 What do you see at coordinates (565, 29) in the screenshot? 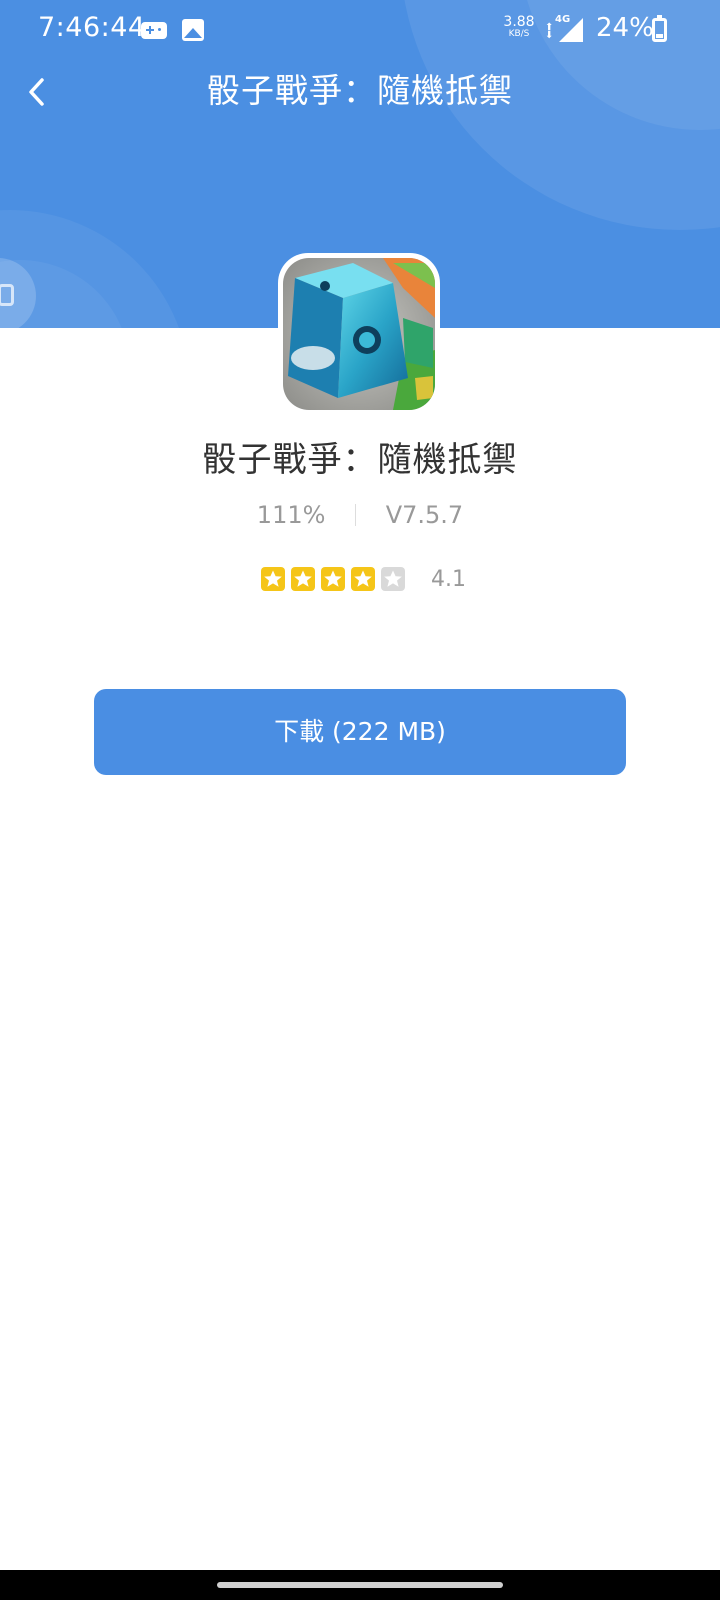
I see `signal-icon: ⬆ ⬇ 4G` at bounding box center [565, 29].